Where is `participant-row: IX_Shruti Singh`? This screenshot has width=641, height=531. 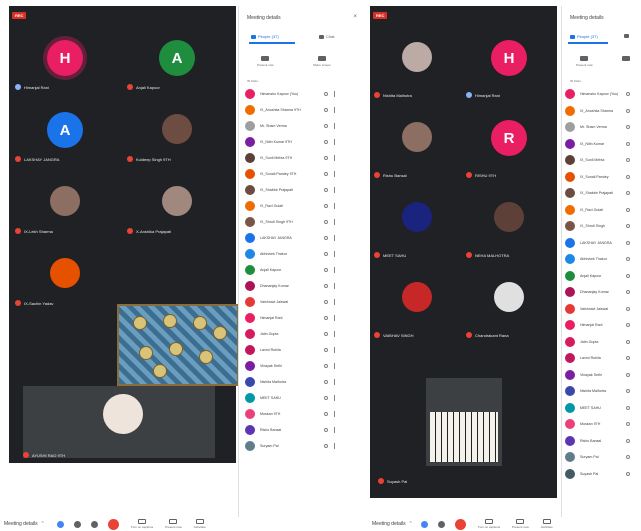
participant-row: IX_Shruti Singh is located at coordinates (597, 226).